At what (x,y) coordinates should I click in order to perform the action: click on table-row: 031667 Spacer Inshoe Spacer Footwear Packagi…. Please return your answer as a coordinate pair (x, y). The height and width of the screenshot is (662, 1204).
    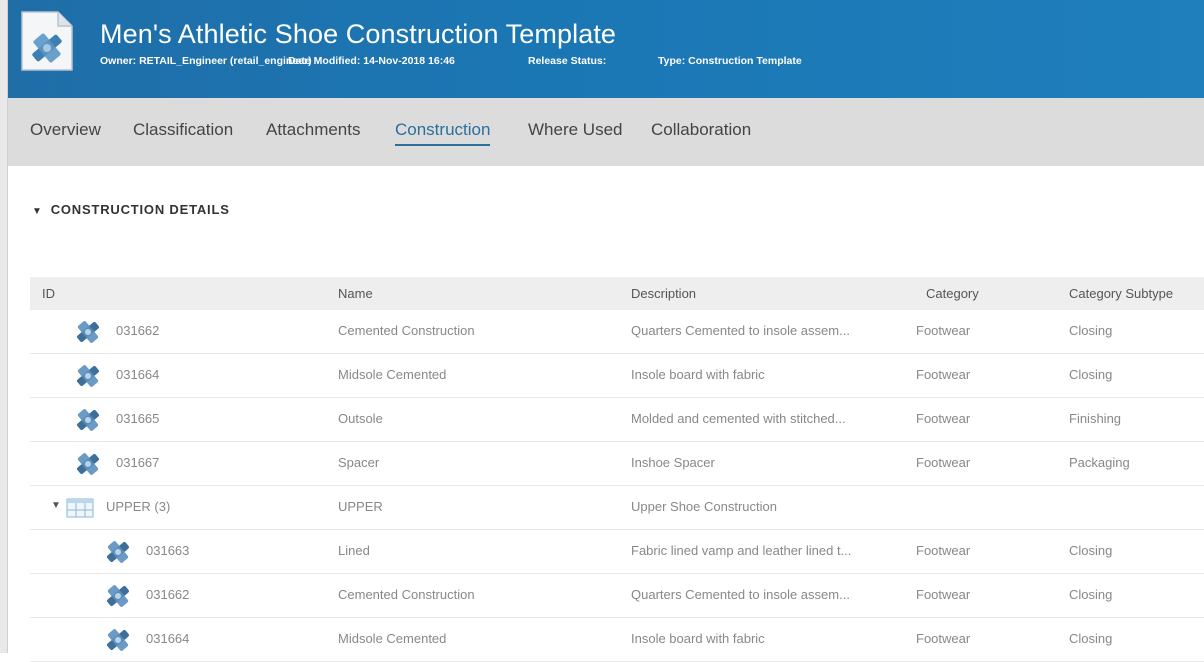
    Looking at the image, I should click on (617, 464).